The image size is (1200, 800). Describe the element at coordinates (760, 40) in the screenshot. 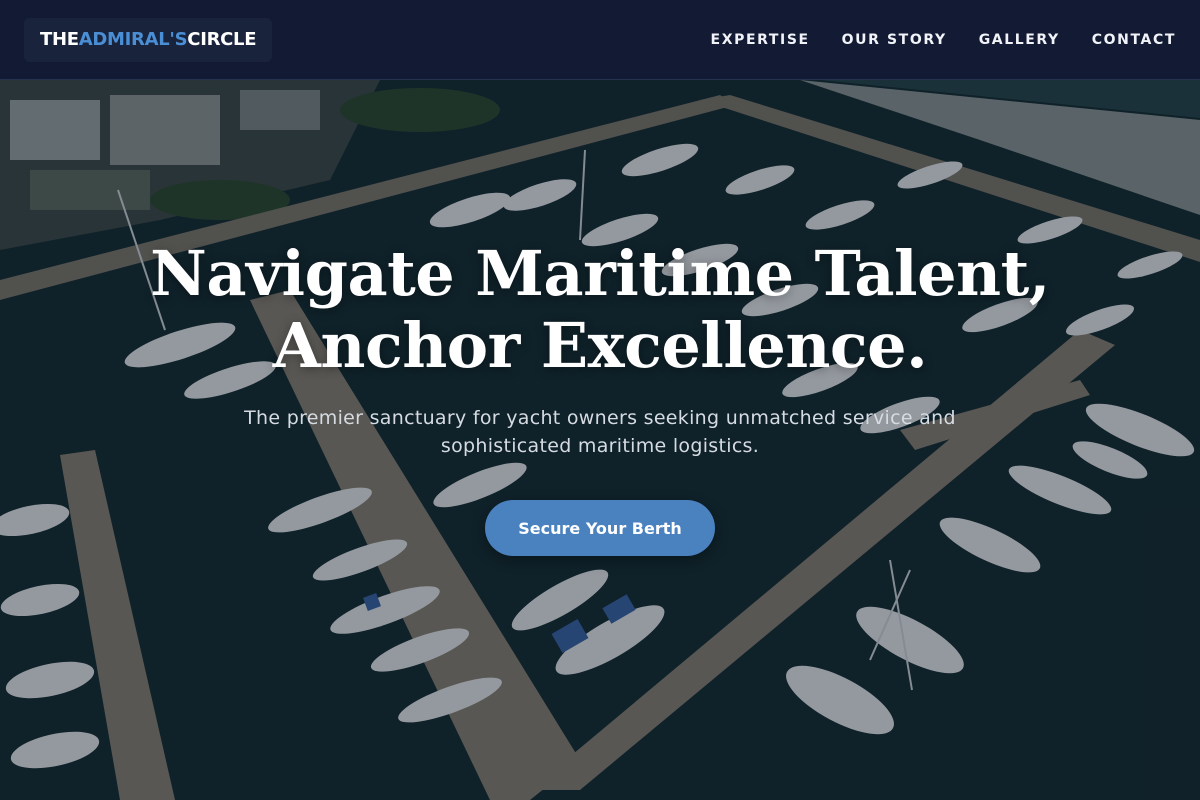

I see `nav-link-expertise: EXPERTISE` at that location.